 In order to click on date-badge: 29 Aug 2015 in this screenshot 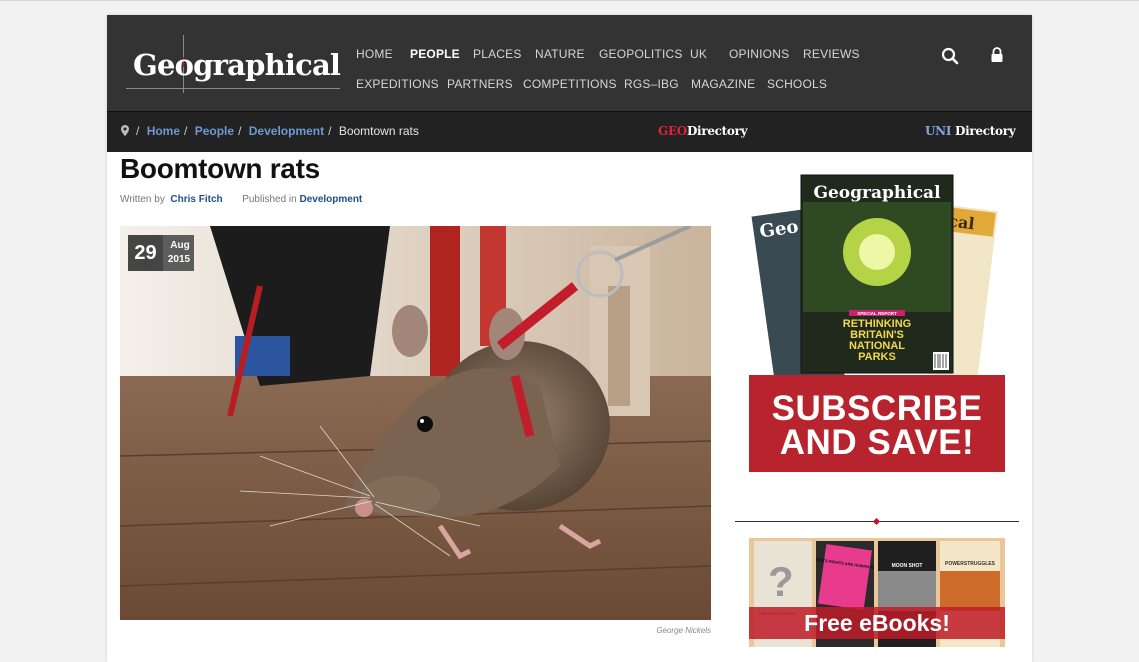, I will do `click(161, 253)`.